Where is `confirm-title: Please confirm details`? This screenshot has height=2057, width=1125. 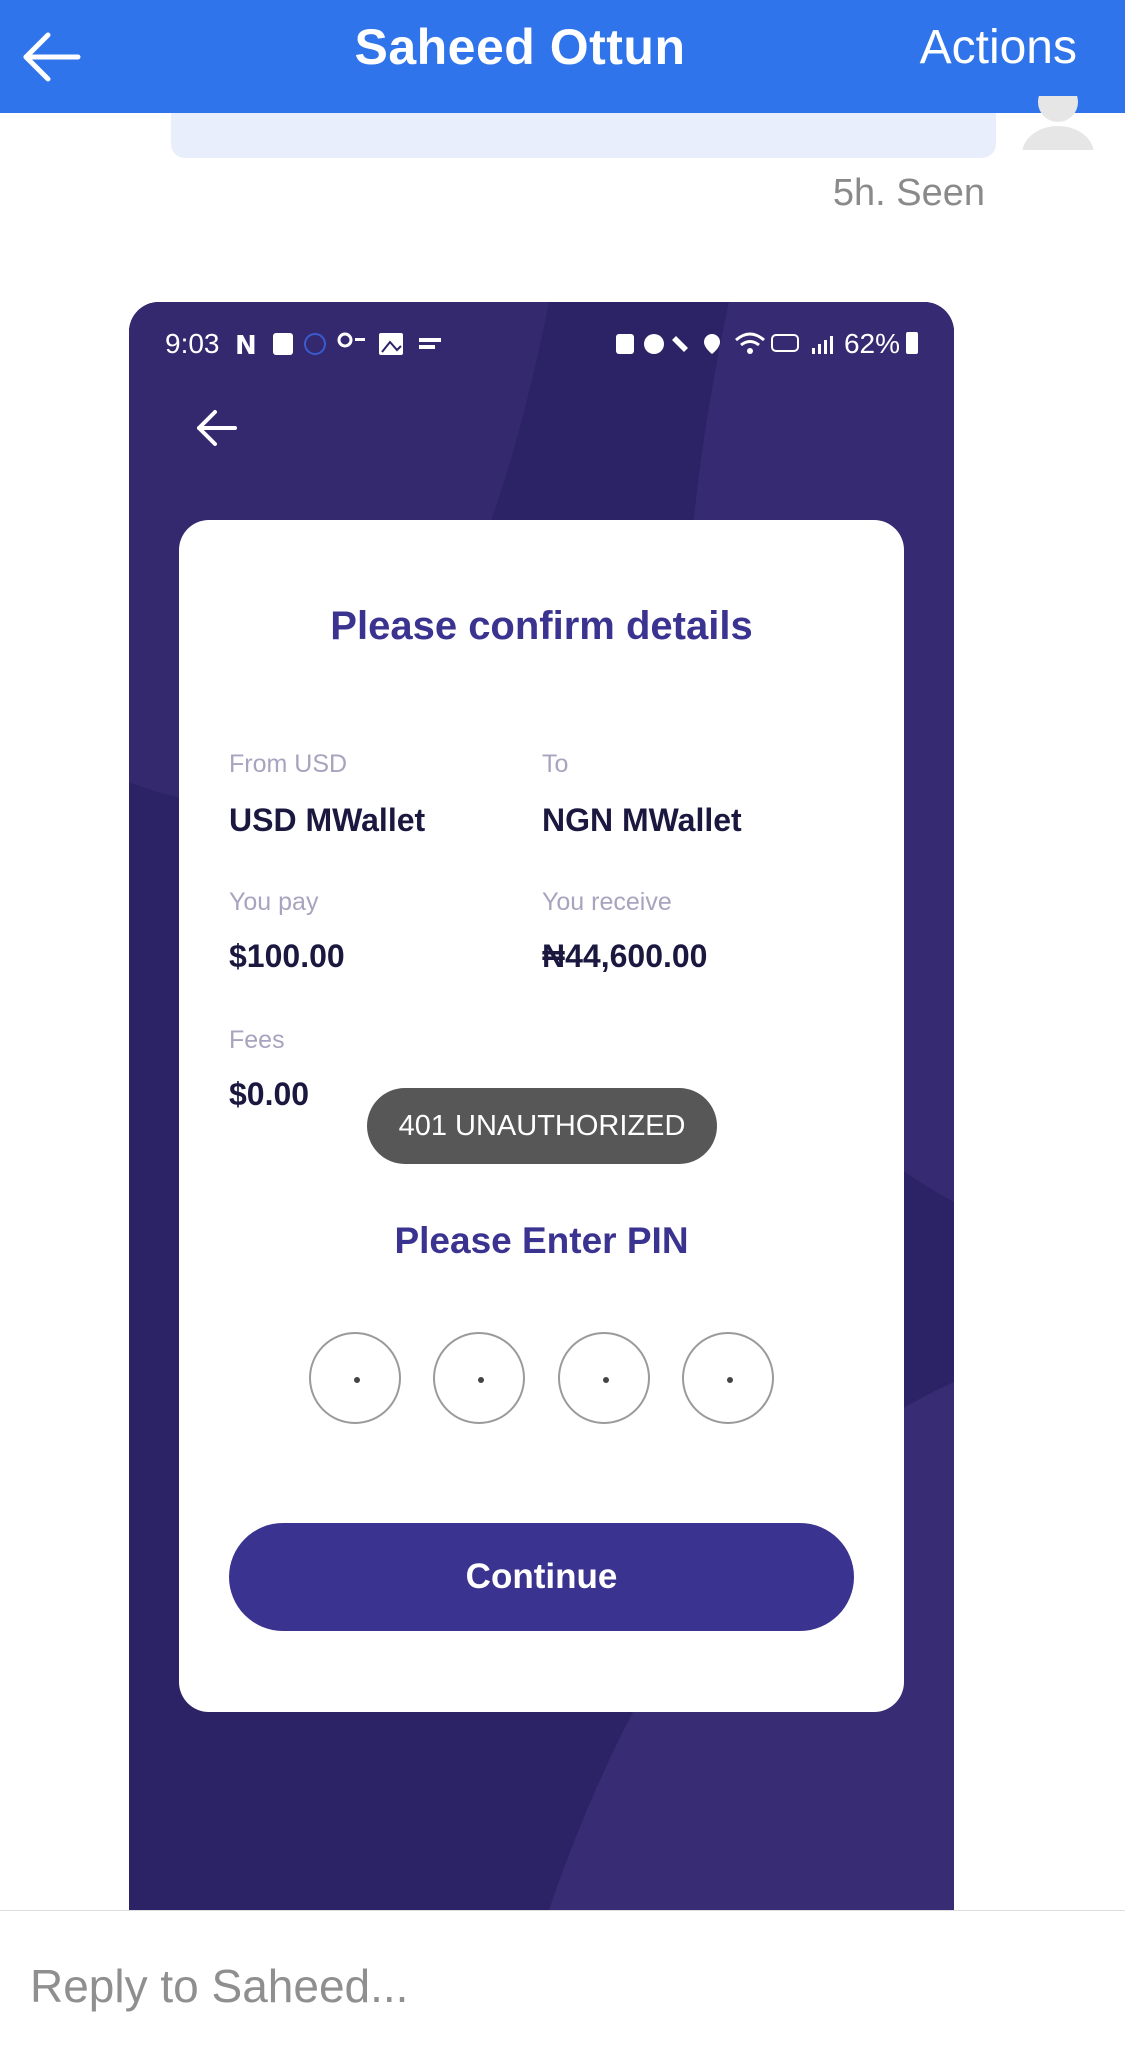 confirm-title: Please confirm details is located at coordinates (541, 626).